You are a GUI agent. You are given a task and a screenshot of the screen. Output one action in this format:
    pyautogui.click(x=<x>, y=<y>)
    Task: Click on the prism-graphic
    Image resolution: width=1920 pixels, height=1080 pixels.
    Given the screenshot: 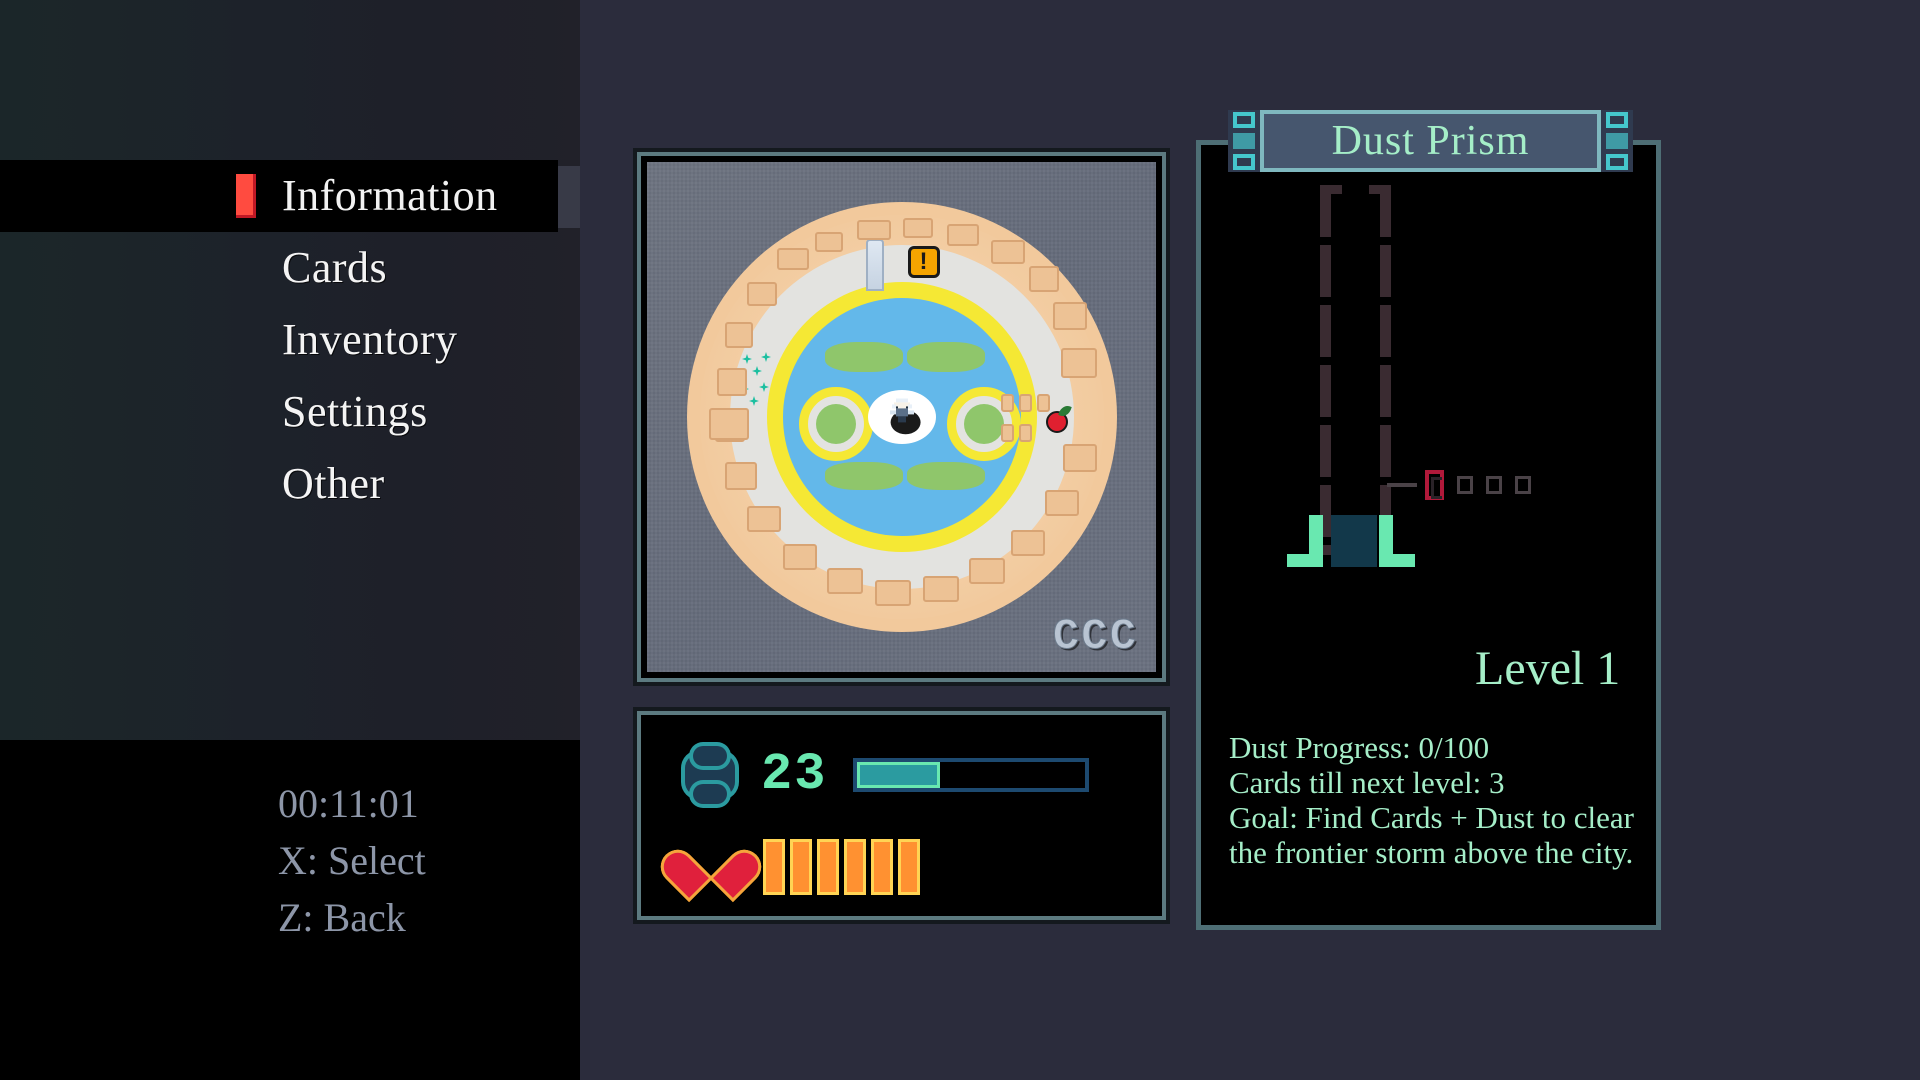 What is the action you would take?
    pyautogui.click(x=1433, y=380)
    